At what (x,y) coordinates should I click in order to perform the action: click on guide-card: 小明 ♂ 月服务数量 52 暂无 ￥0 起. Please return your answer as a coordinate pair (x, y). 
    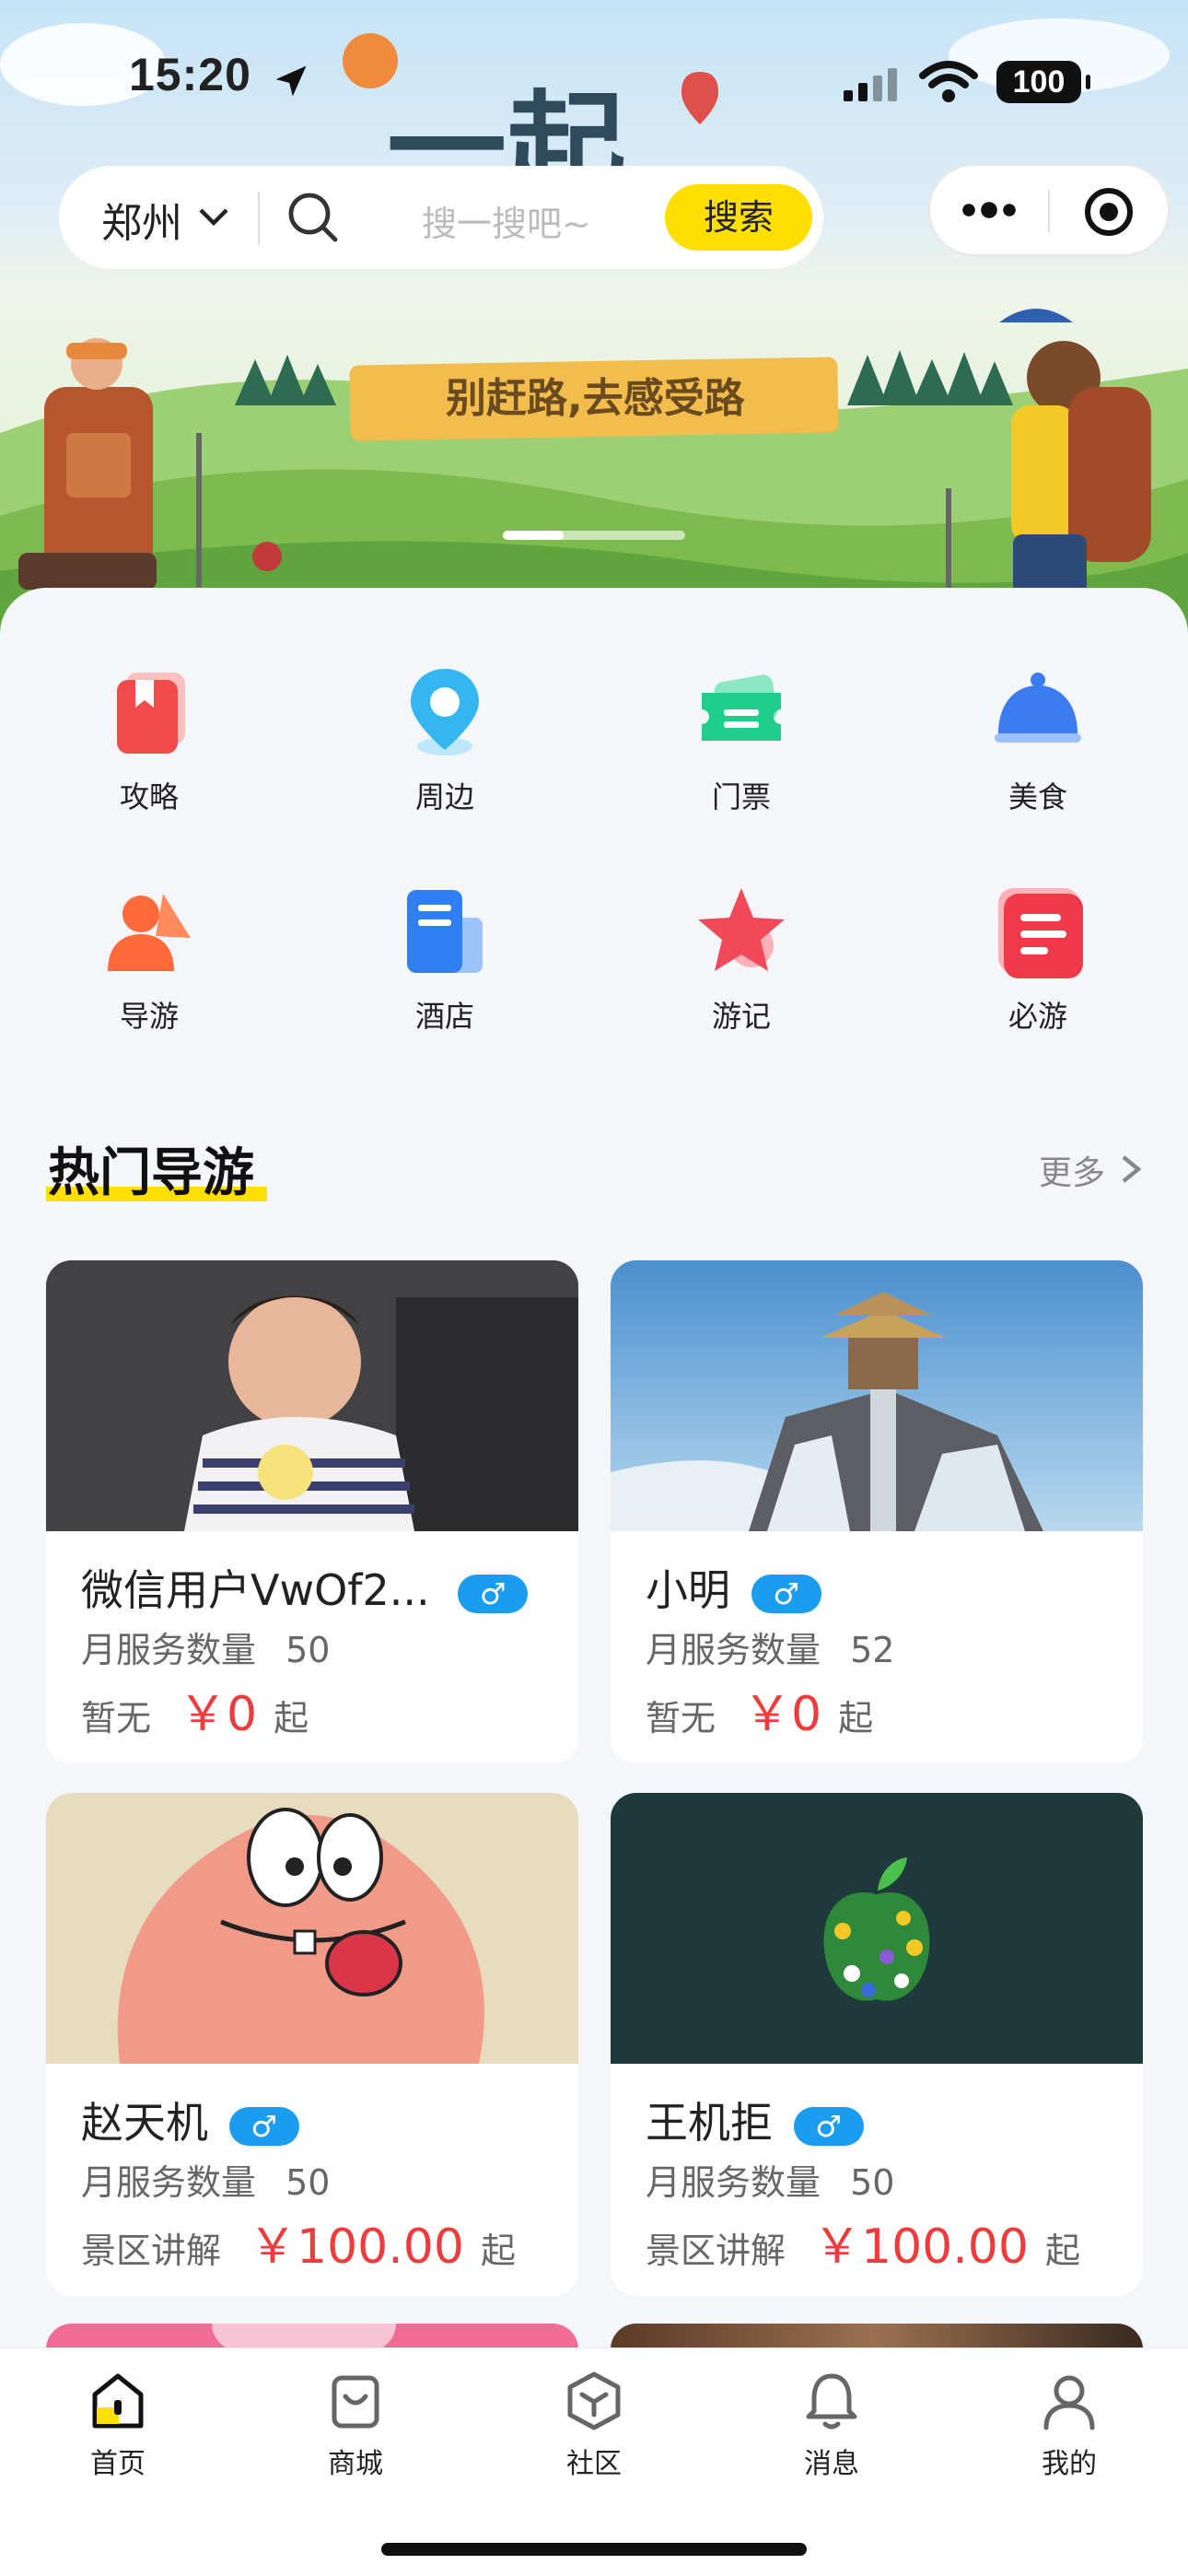
    Looking at the image, I should click on (877, 1511).